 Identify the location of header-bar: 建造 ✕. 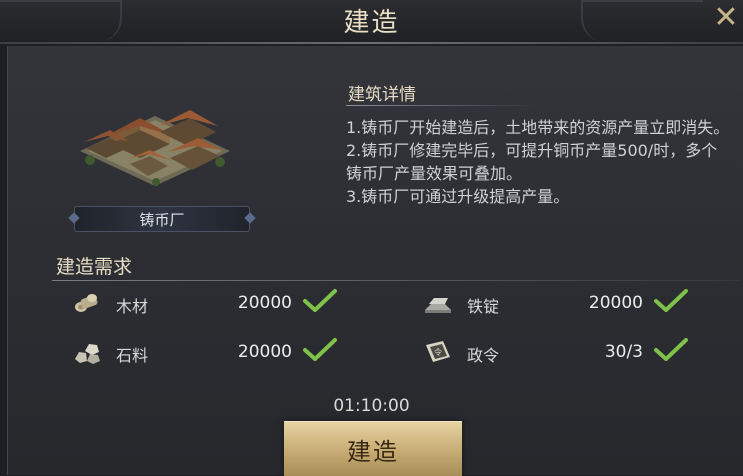
(371, 22).